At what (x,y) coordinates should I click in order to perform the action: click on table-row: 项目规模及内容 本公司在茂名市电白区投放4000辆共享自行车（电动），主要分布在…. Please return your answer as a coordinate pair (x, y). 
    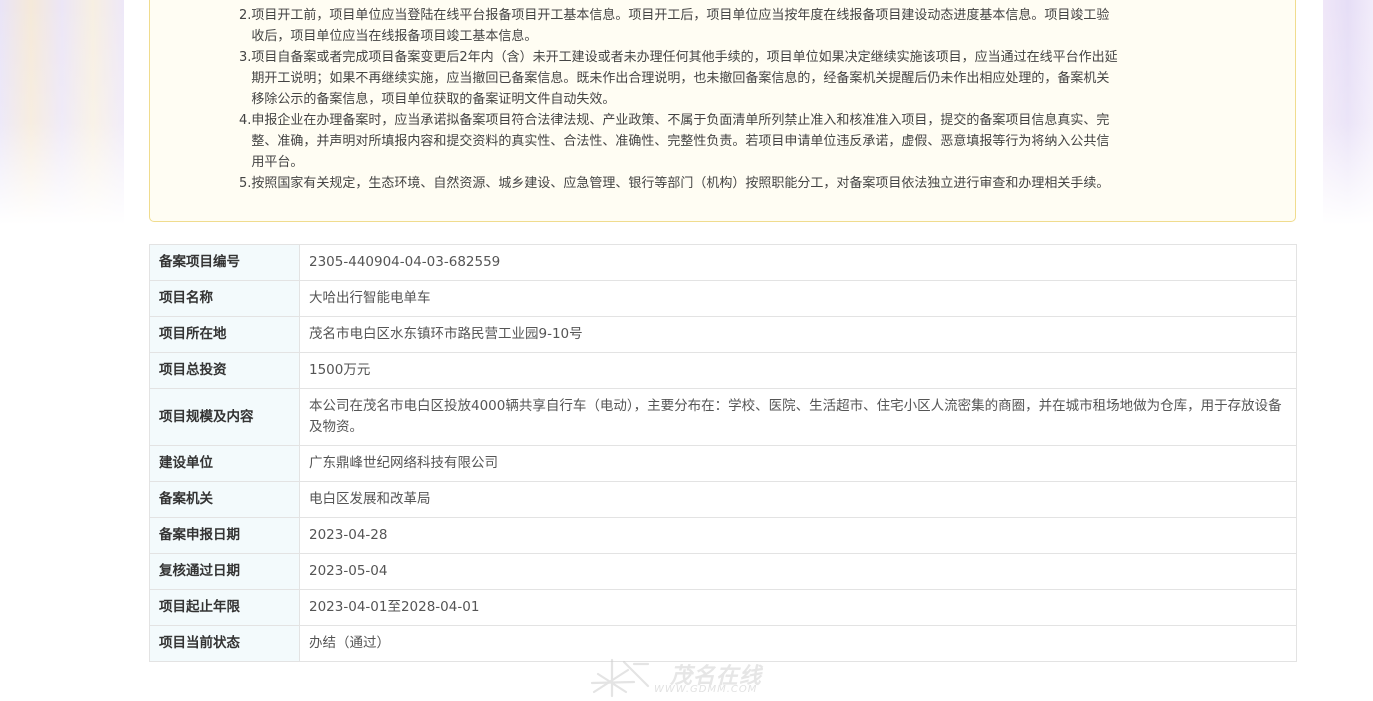
    Looking at the image, I should click on (723, 417).